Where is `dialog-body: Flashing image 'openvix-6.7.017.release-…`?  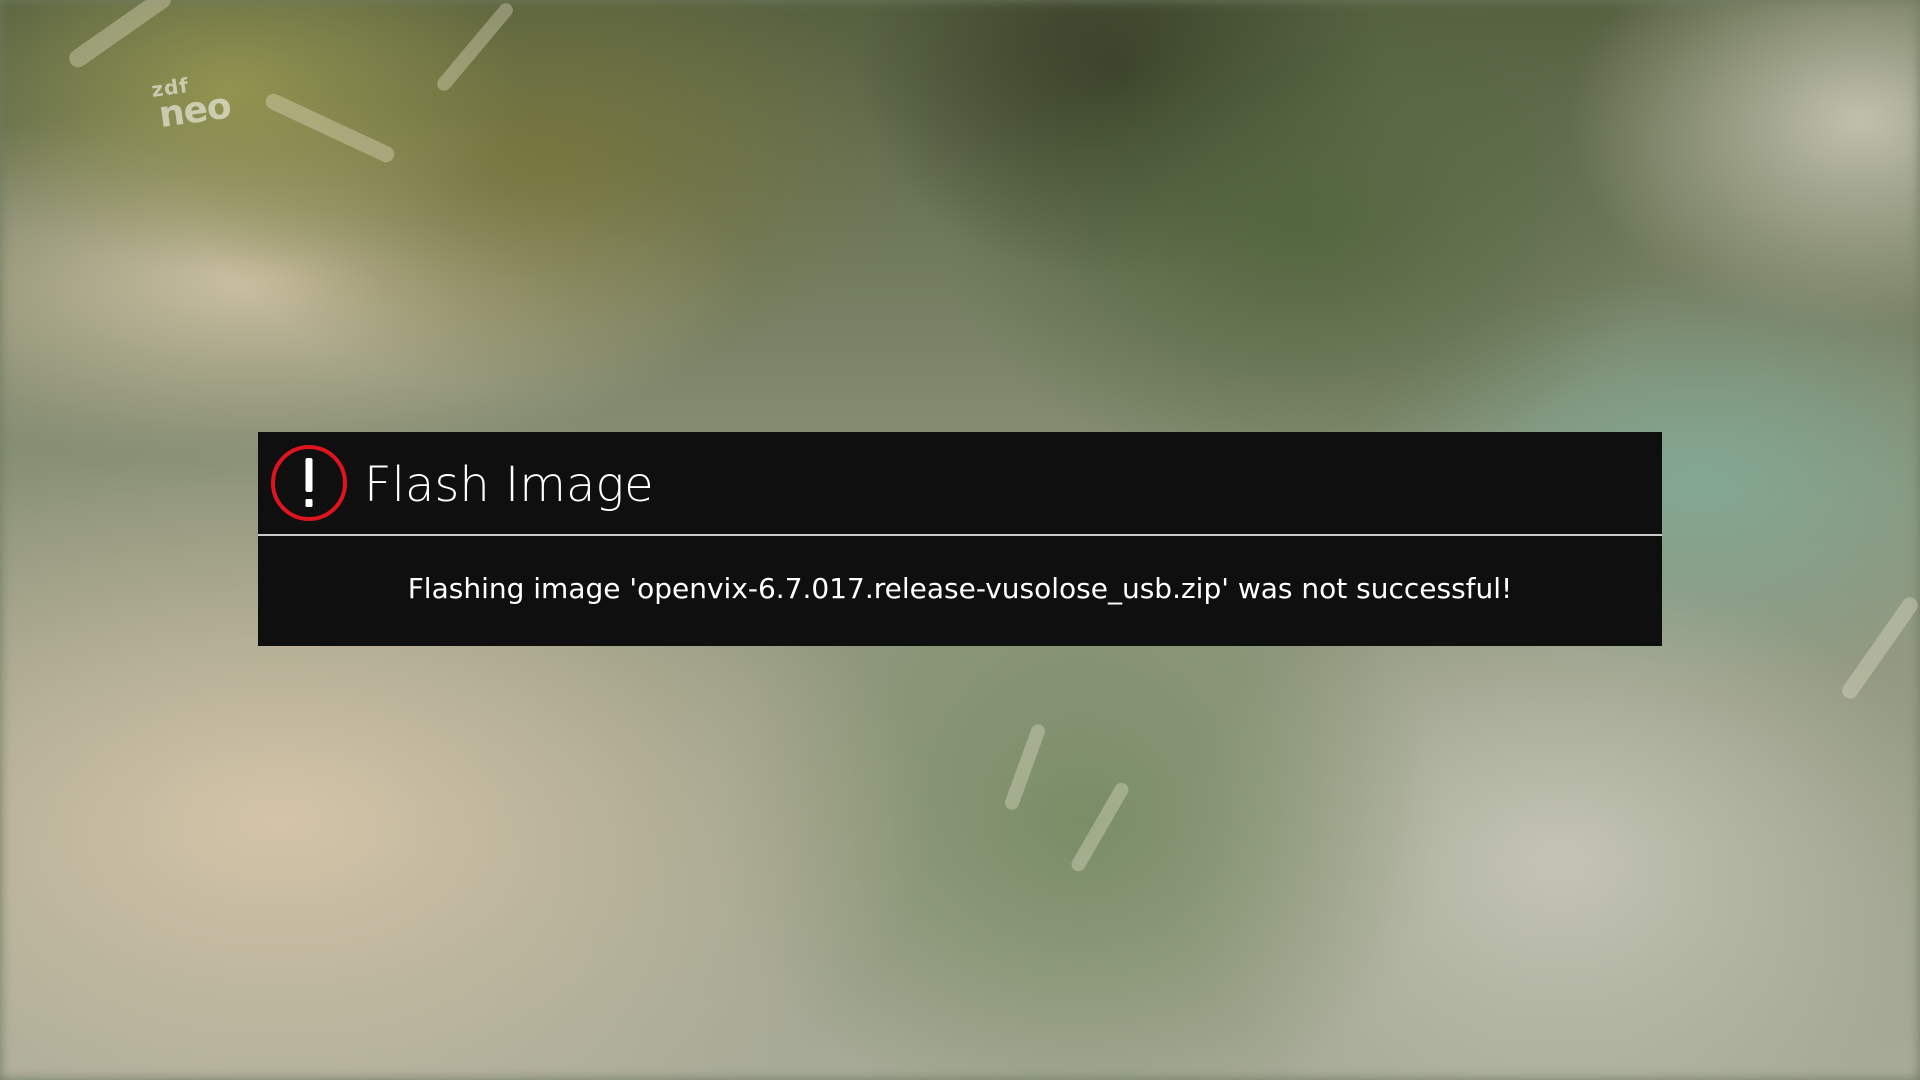 dialog-body: Flashing image 'openvix-6.7.017.release-… is located at coordinates (960, 591).